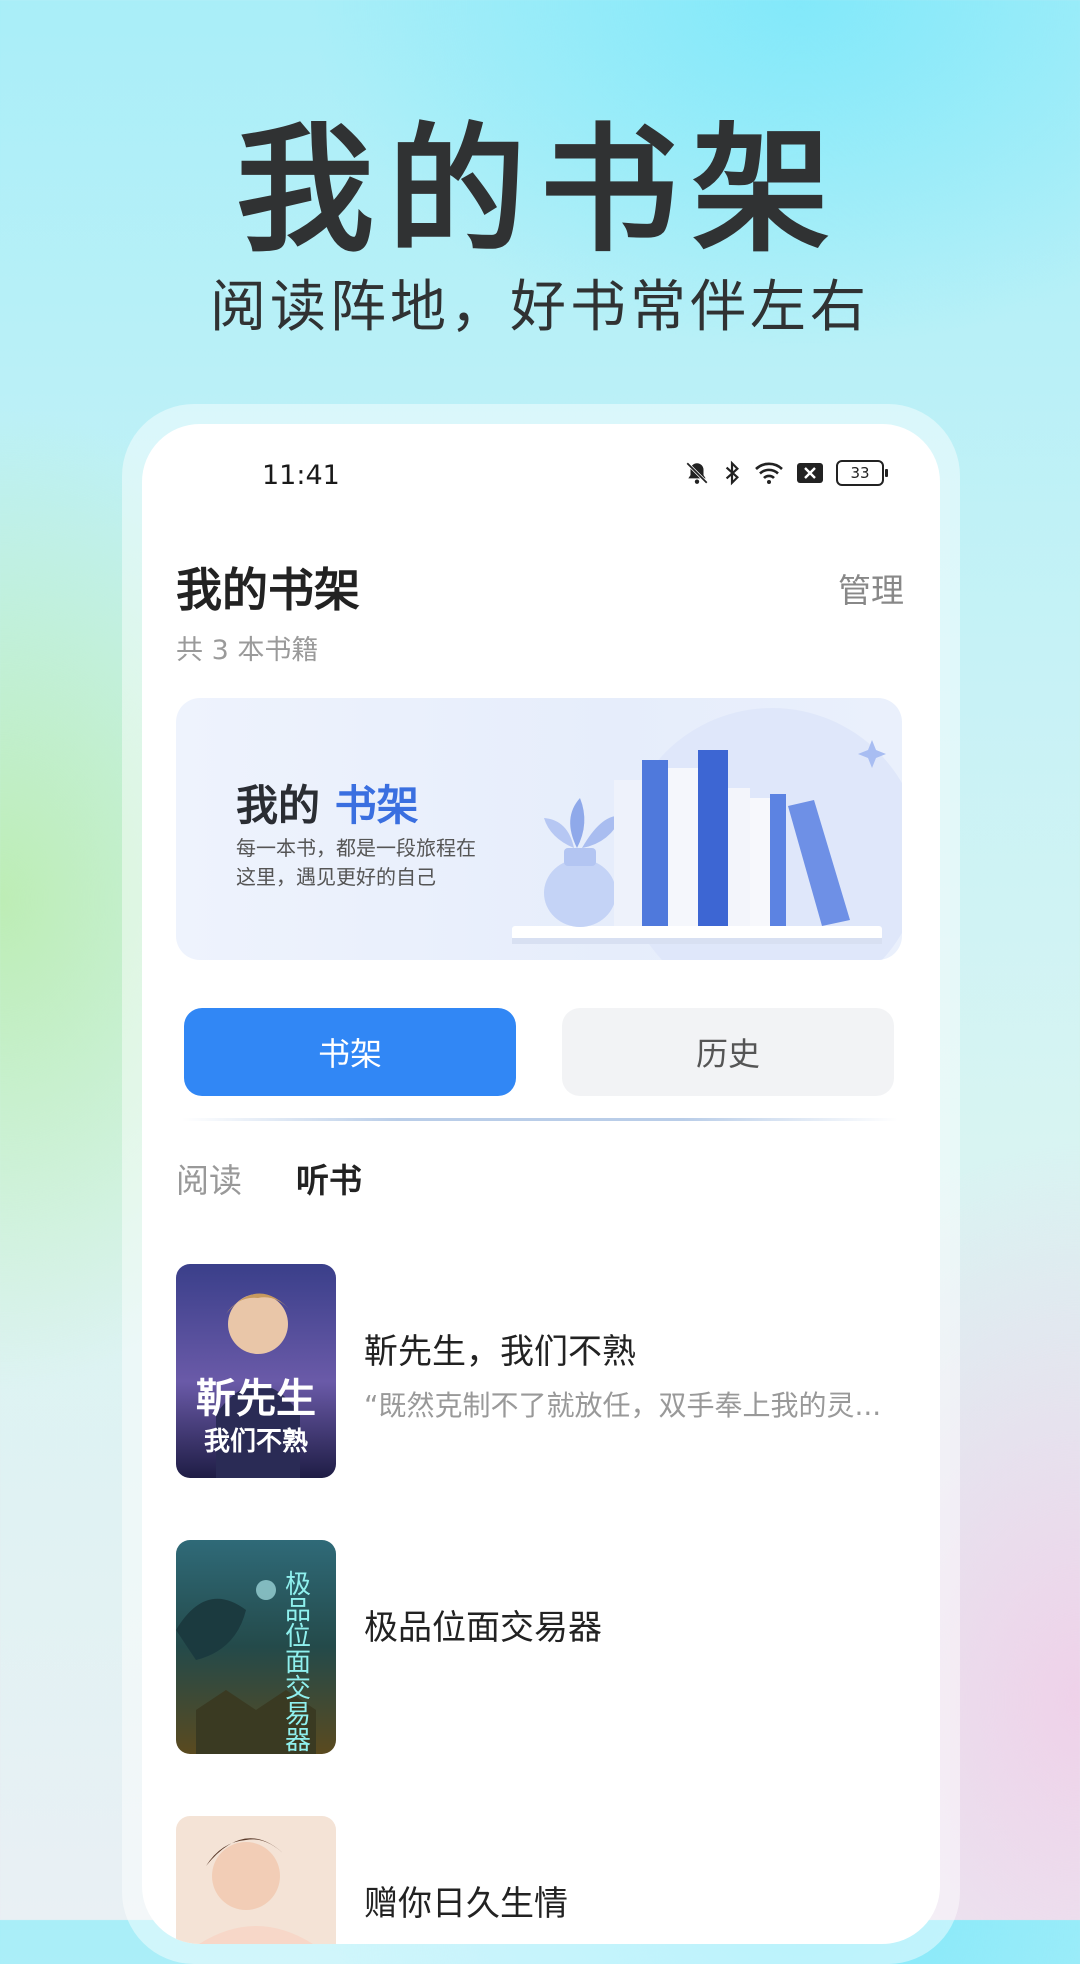  What do you see at coordinates (256, 1880) in the screenshot?
I see `book-cover` at bounding box center [256, 1880].